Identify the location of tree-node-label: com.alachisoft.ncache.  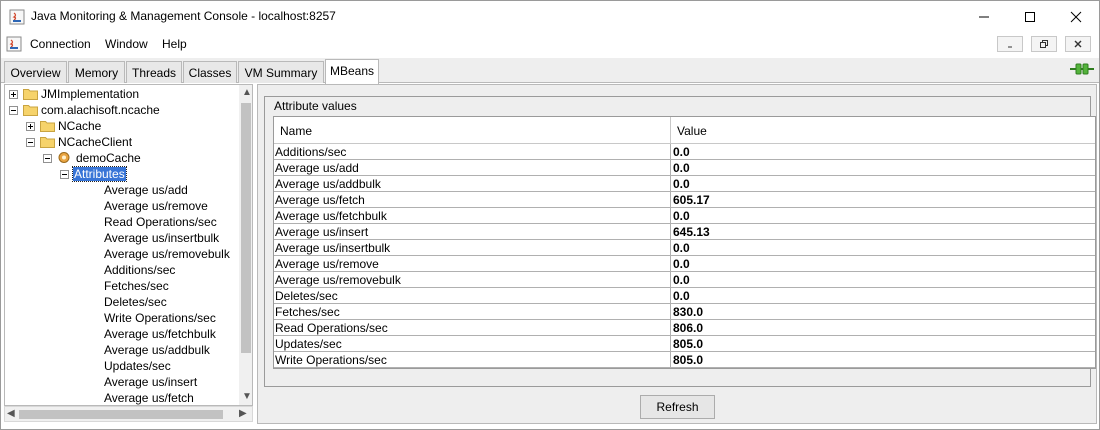
(100, 110).